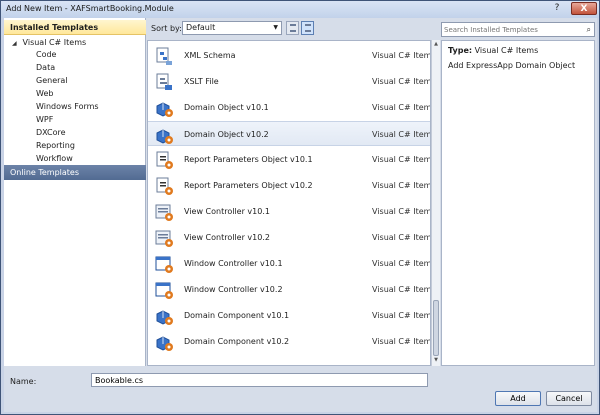  What do you see at coordinates (226, 134) in the screenshot?
I see `template-name: Domain Object v10.2` at bounding box center [226, 134].